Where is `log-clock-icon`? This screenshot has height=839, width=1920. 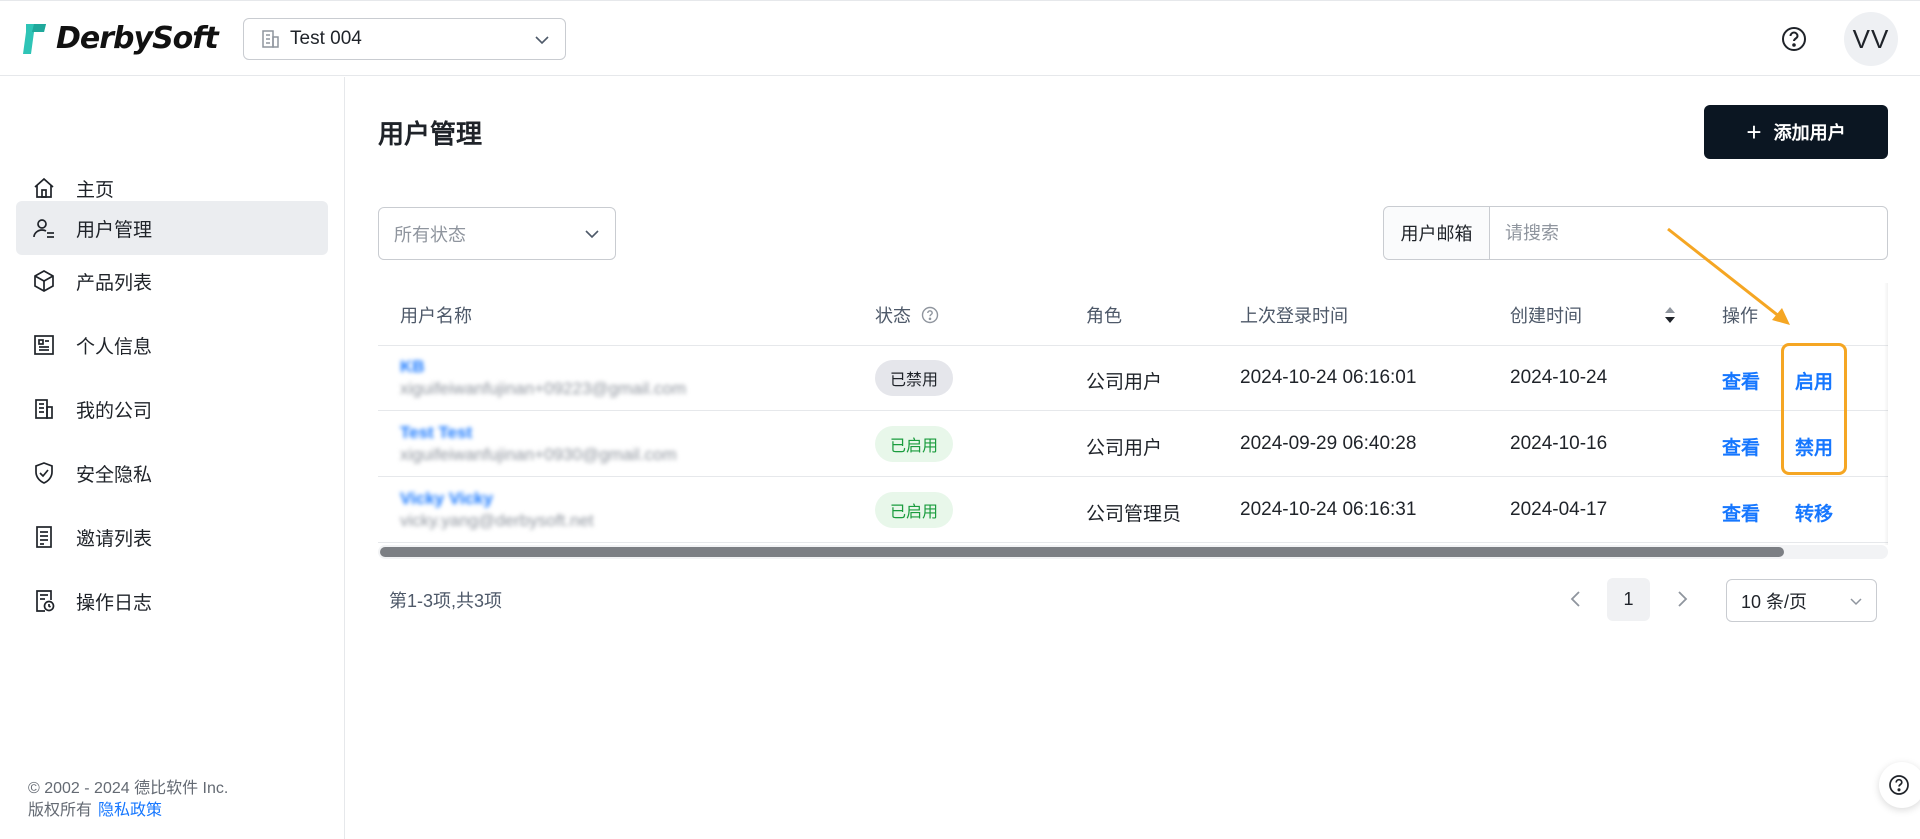 log-clock-icon is located at coordinates (44, 601).